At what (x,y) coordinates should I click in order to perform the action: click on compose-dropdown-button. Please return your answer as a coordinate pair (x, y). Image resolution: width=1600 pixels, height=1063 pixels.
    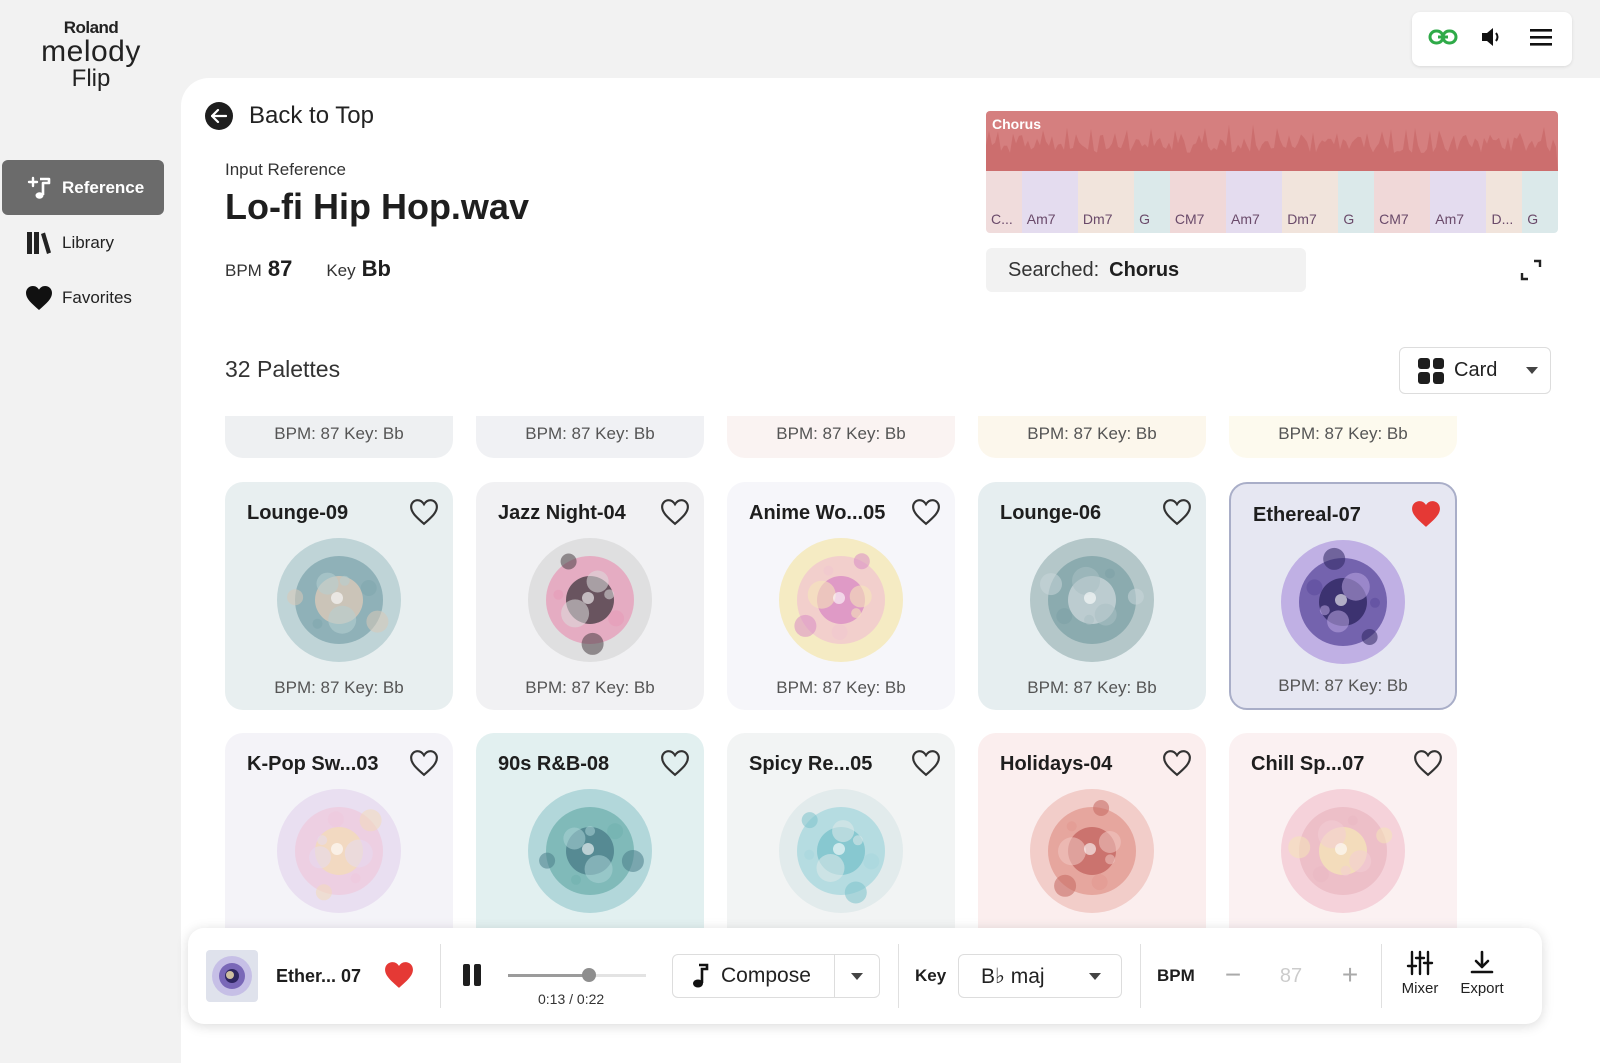
    Looking at the image, I should click on (857, 976).